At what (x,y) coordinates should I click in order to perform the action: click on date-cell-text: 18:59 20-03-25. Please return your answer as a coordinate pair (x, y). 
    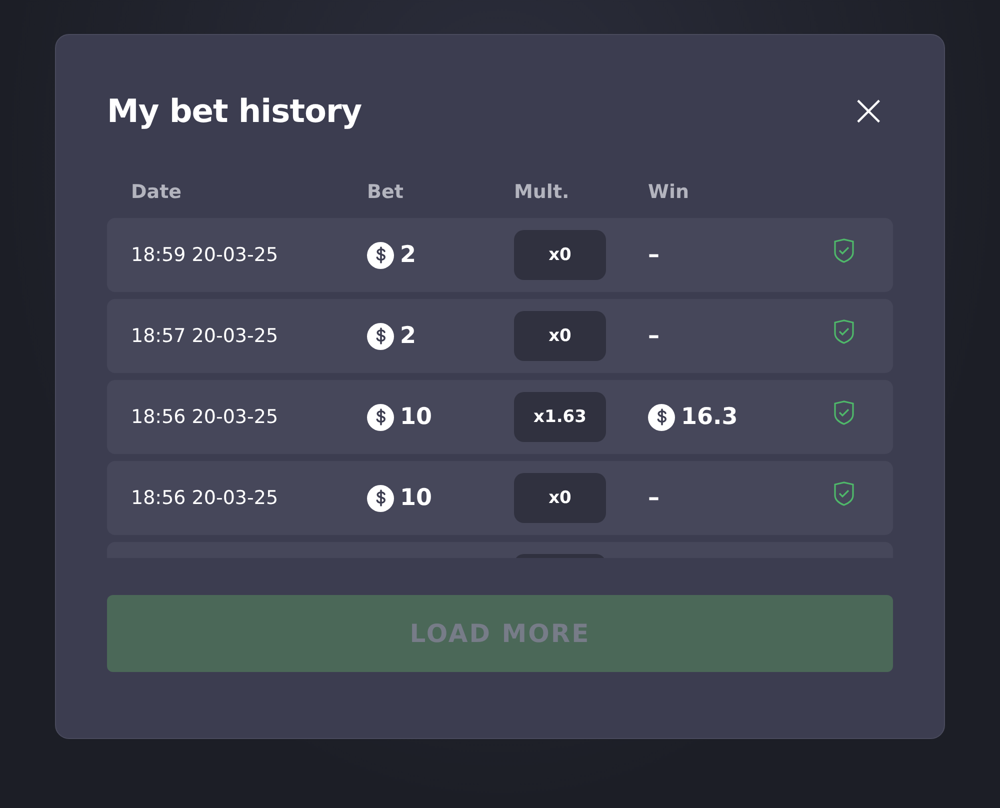
    Looking at the image, I should click on (205, 255).